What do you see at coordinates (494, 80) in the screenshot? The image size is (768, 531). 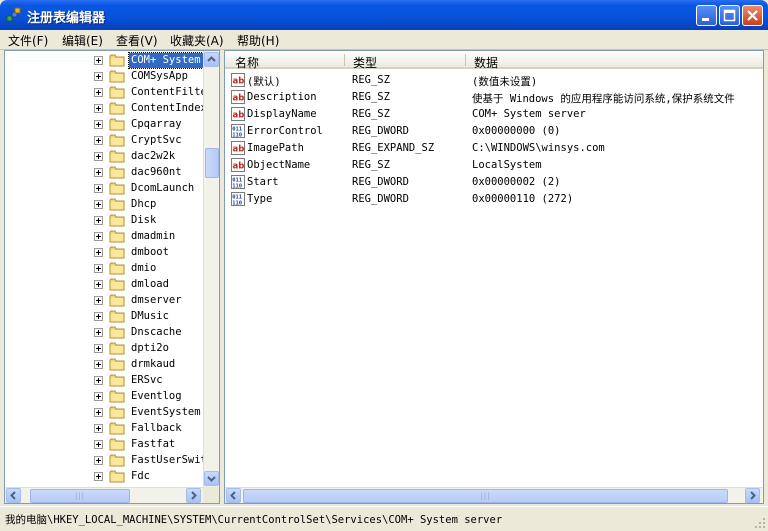 I see `value-row: ab (默认) REG_SZ (数值未设置)` at bounding box center [494, 80].